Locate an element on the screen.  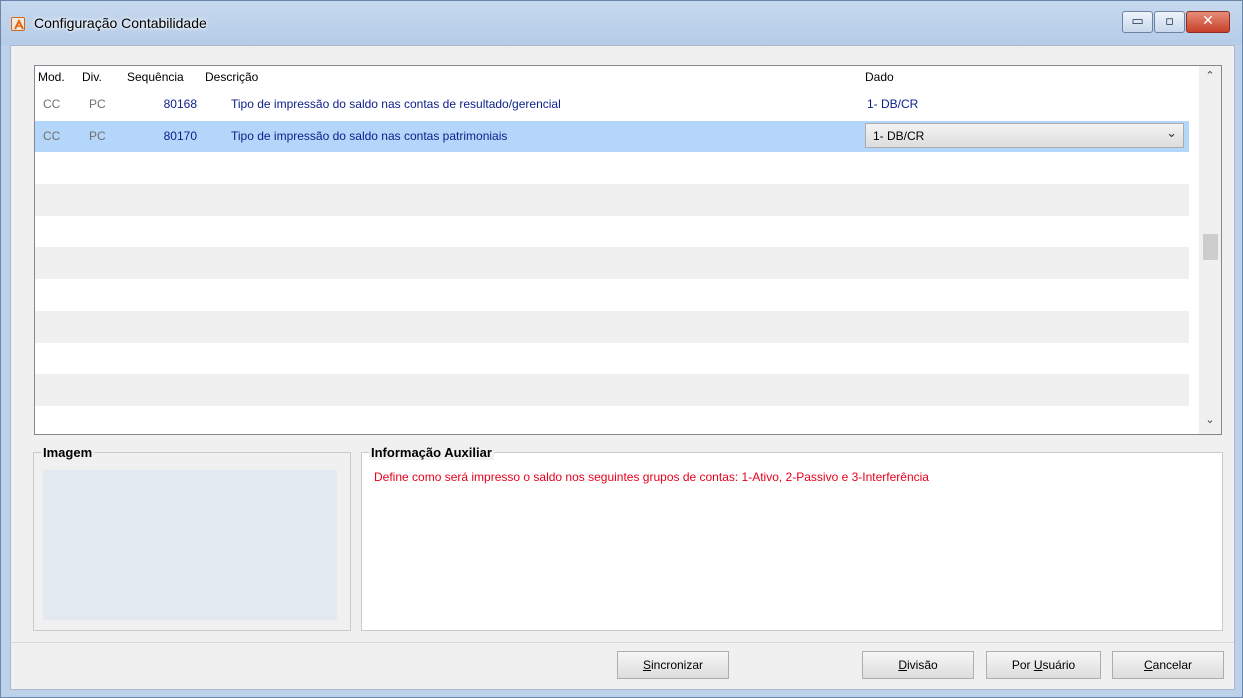
app-logo-icon is located at coordinates (18, 24).